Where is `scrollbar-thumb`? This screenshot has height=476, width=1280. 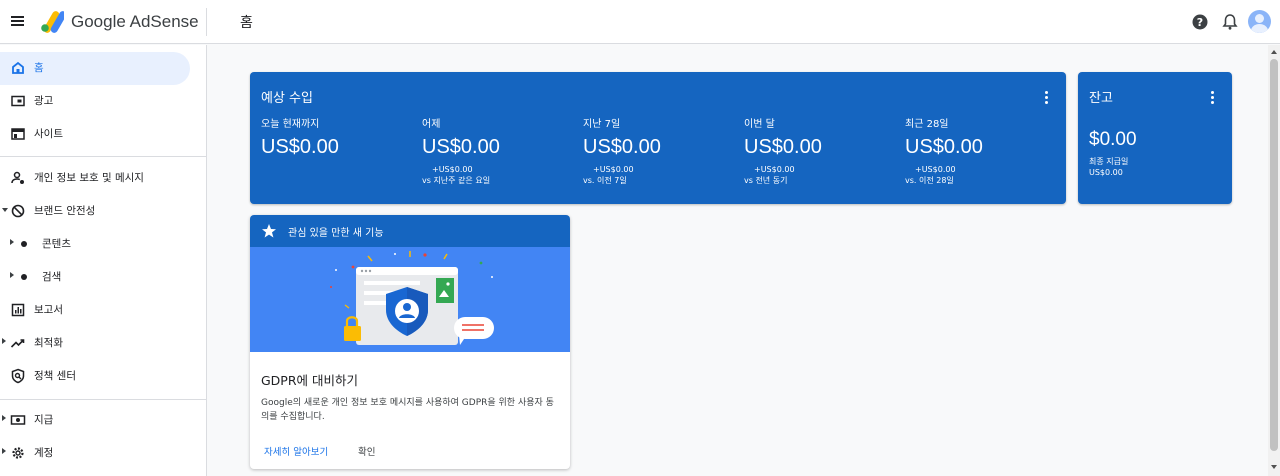 scrollbar-thumb is located at coordinates (1274, 255).